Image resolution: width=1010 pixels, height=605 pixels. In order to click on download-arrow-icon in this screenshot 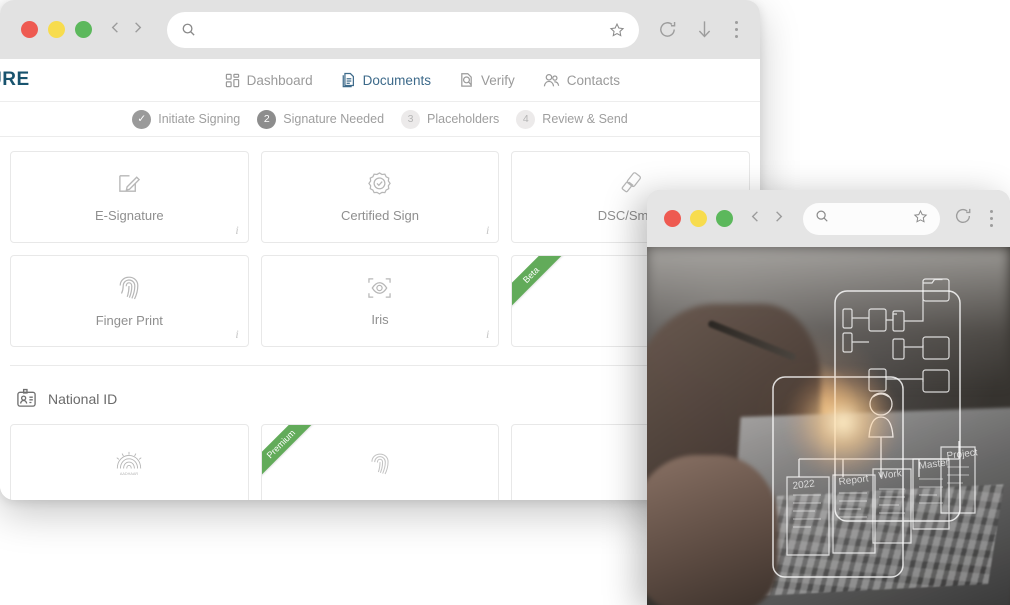, I will do `click(704, 29)`.